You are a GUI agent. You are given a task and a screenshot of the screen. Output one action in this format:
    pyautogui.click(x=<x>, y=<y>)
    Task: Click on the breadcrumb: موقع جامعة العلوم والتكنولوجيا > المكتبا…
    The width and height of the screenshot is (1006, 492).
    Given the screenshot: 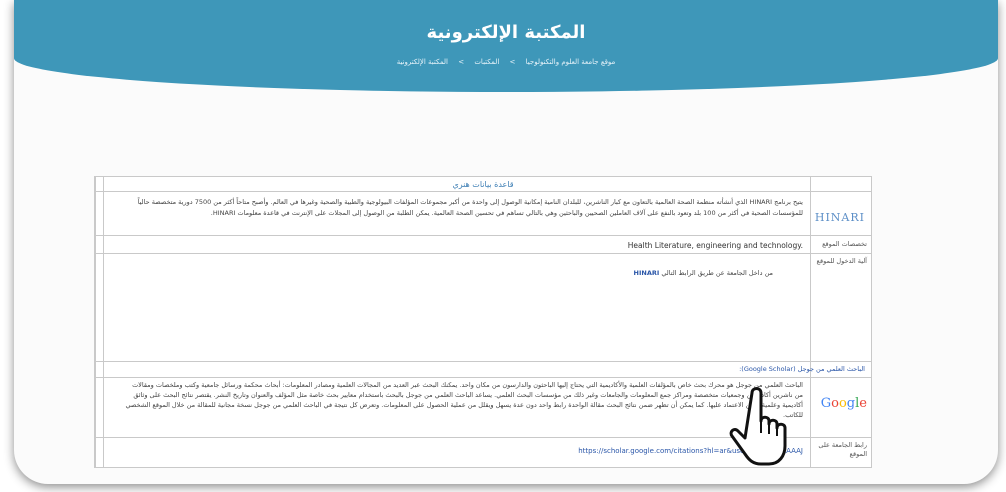 What is the action you would take?
    pyautogui.click(x=506, y=62)
    